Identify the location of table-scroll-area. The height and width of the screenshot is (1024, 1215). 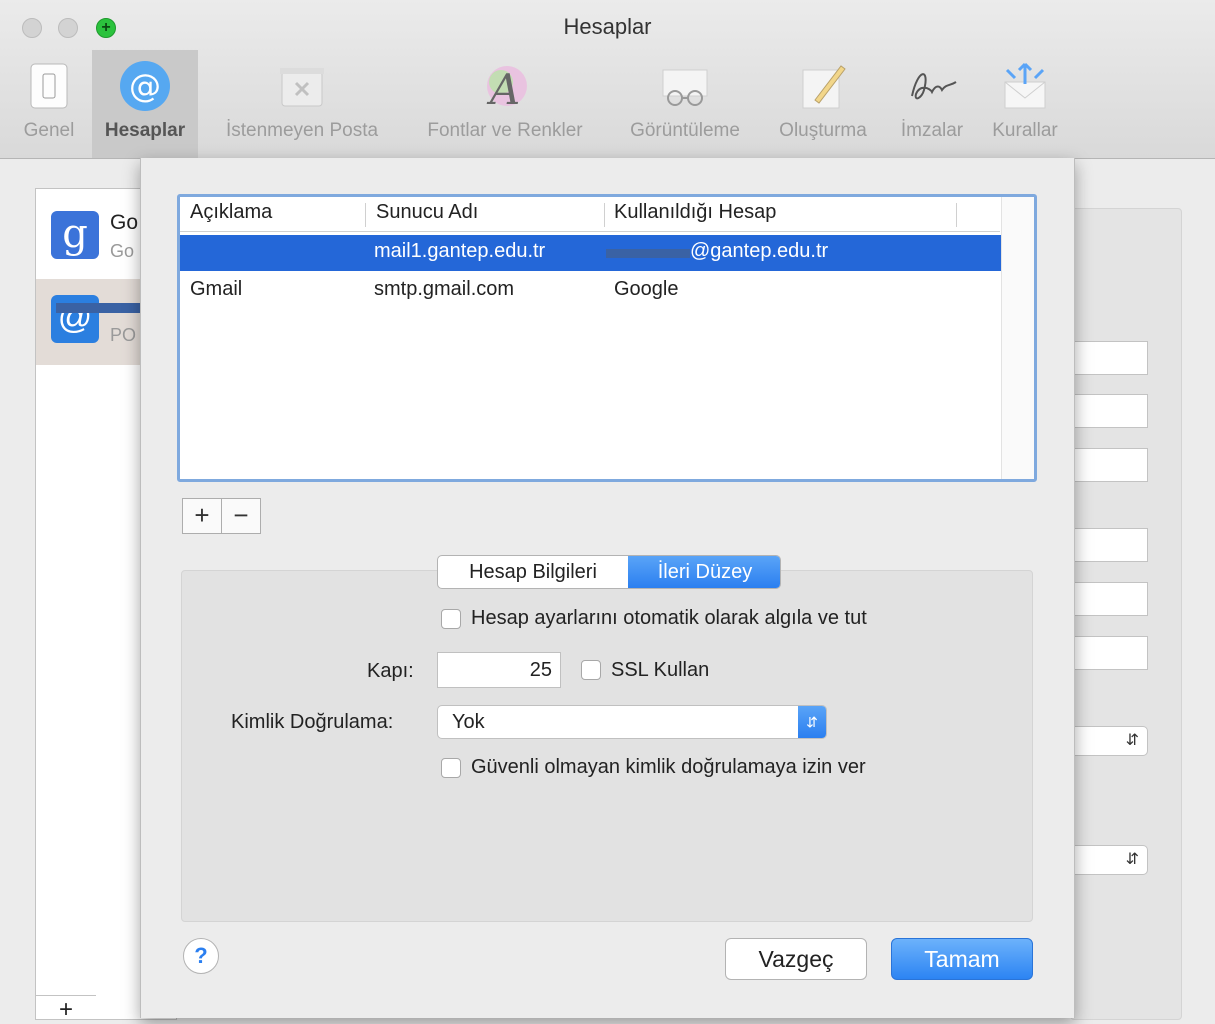
(1017, 338).